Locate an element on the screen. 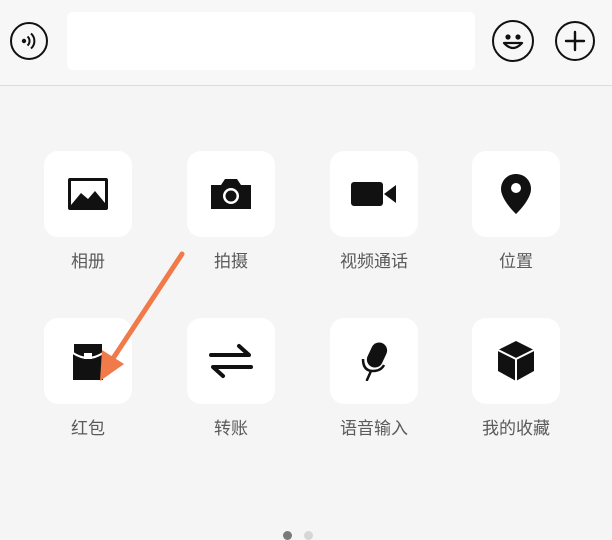 The height and width of the screenshot is (540, 612). camera-tile is located at coordinates (231, 194).